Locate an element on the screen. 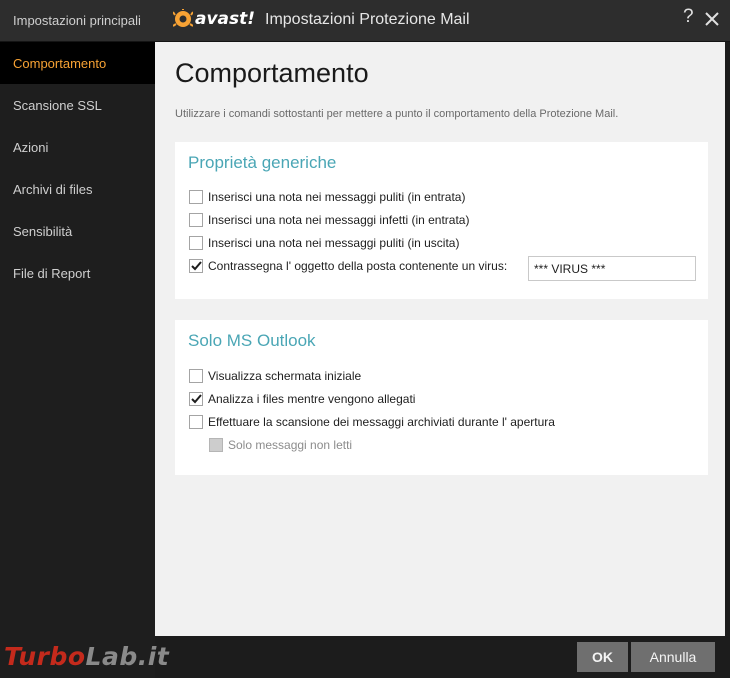  close-button is located at coordinates (712, 19).